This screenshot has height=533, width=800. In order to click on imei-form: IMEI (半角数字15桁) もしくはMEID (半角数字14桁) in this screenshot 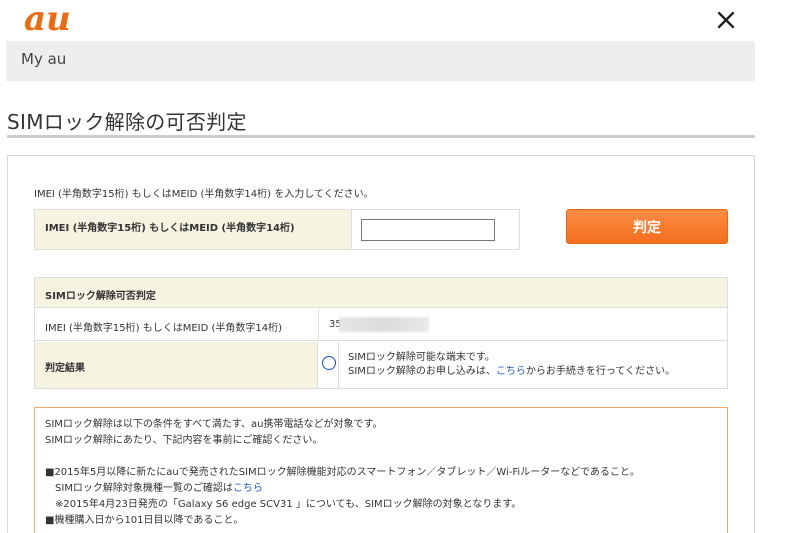, I will do `click(277, 229)`.